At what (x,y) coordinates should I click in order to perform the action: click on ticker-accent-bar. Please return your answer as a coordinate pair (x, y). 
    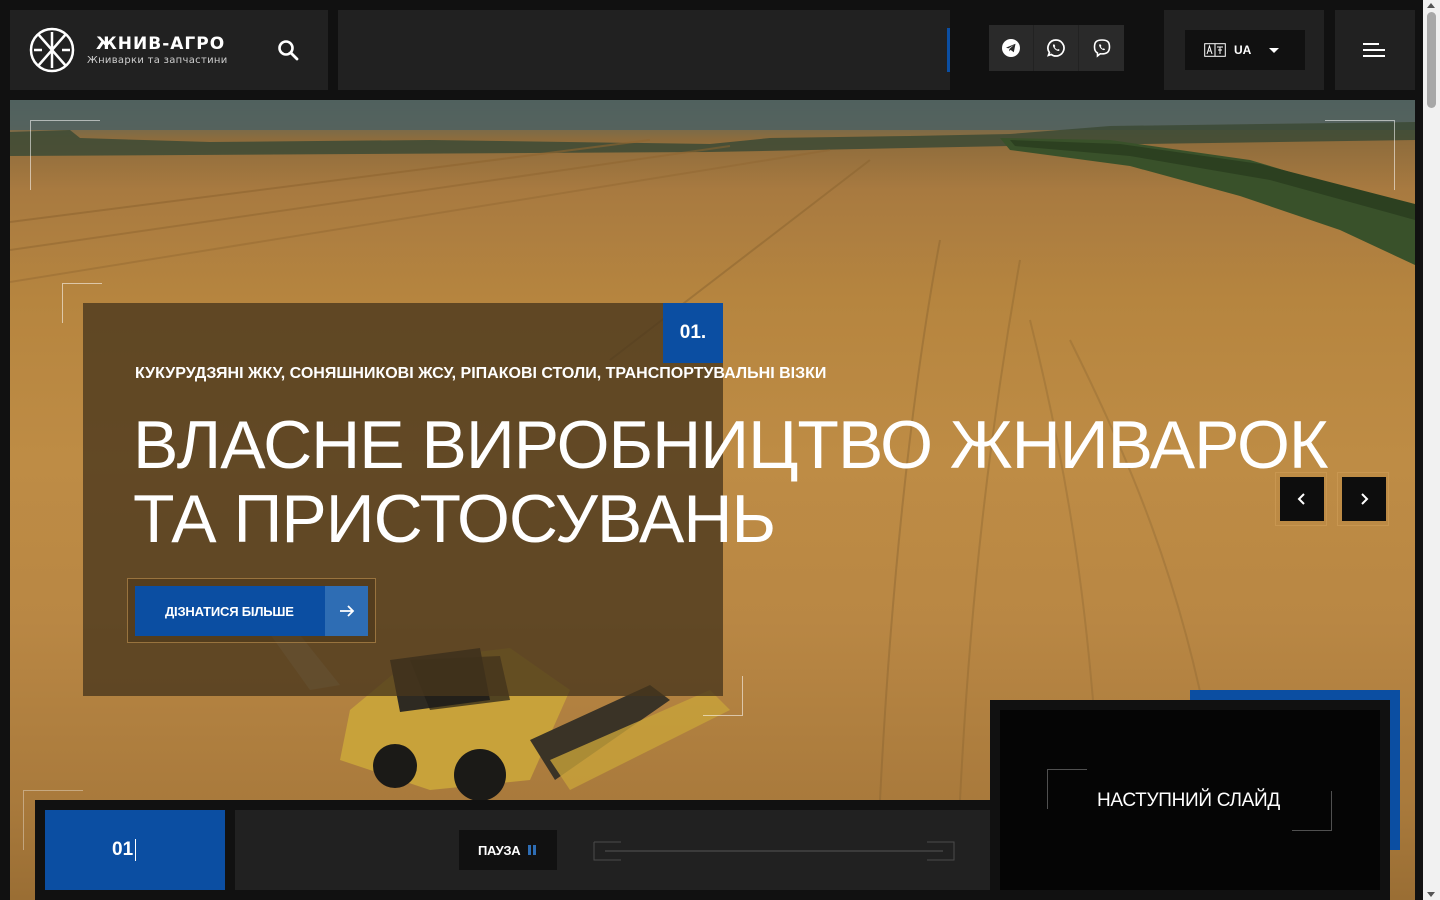
    Looking at the image, I should click on (948, 50).